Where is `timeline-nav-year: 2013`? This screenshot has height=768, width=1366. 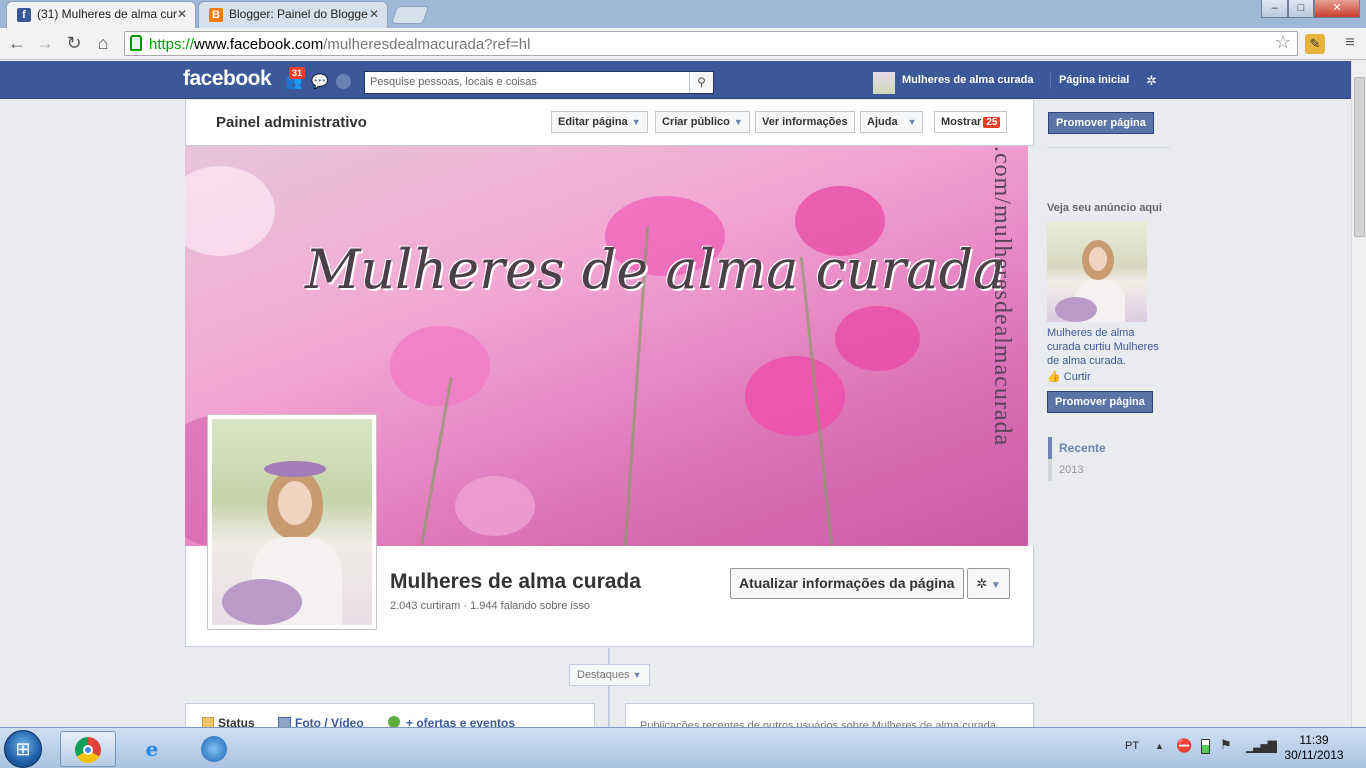
timeline-nav-year: 2013 is located at coordinates (1071, 470).